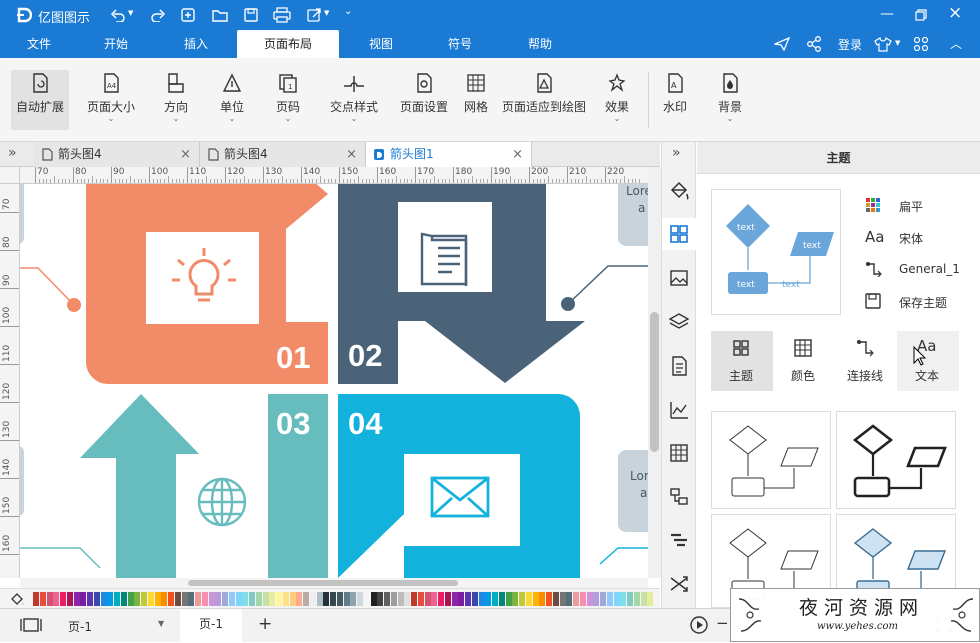 Image resolution: width=980 pixels, height=643 pixels. What do you see at coordinates (449, 154) in the screenshot?
I see `doc-tab-3-active: 箭头图1 ×` at bounding box center [449, 154].